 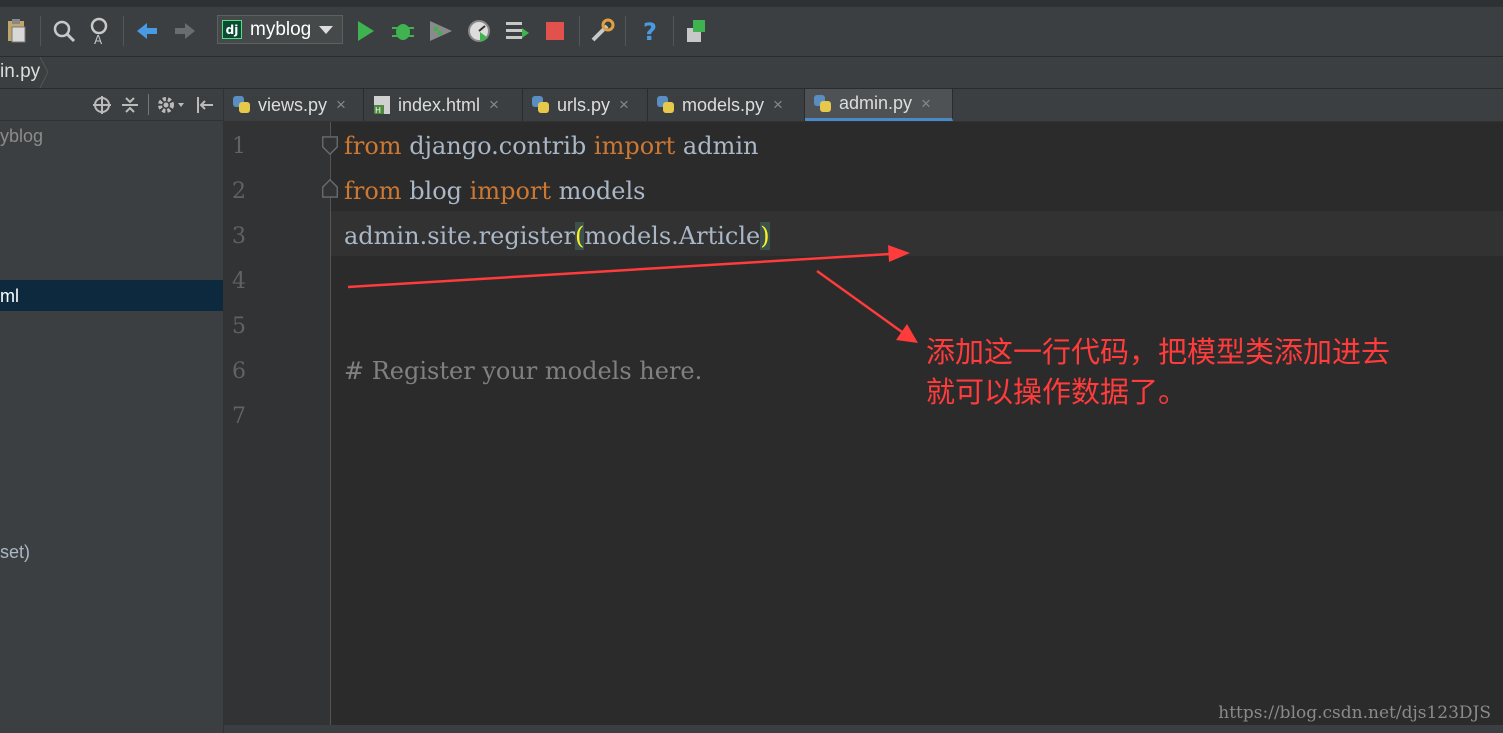 I want to click on annotation-line: 添加这一行代码，把模型类添加进去, so click(x=1158, y=352).